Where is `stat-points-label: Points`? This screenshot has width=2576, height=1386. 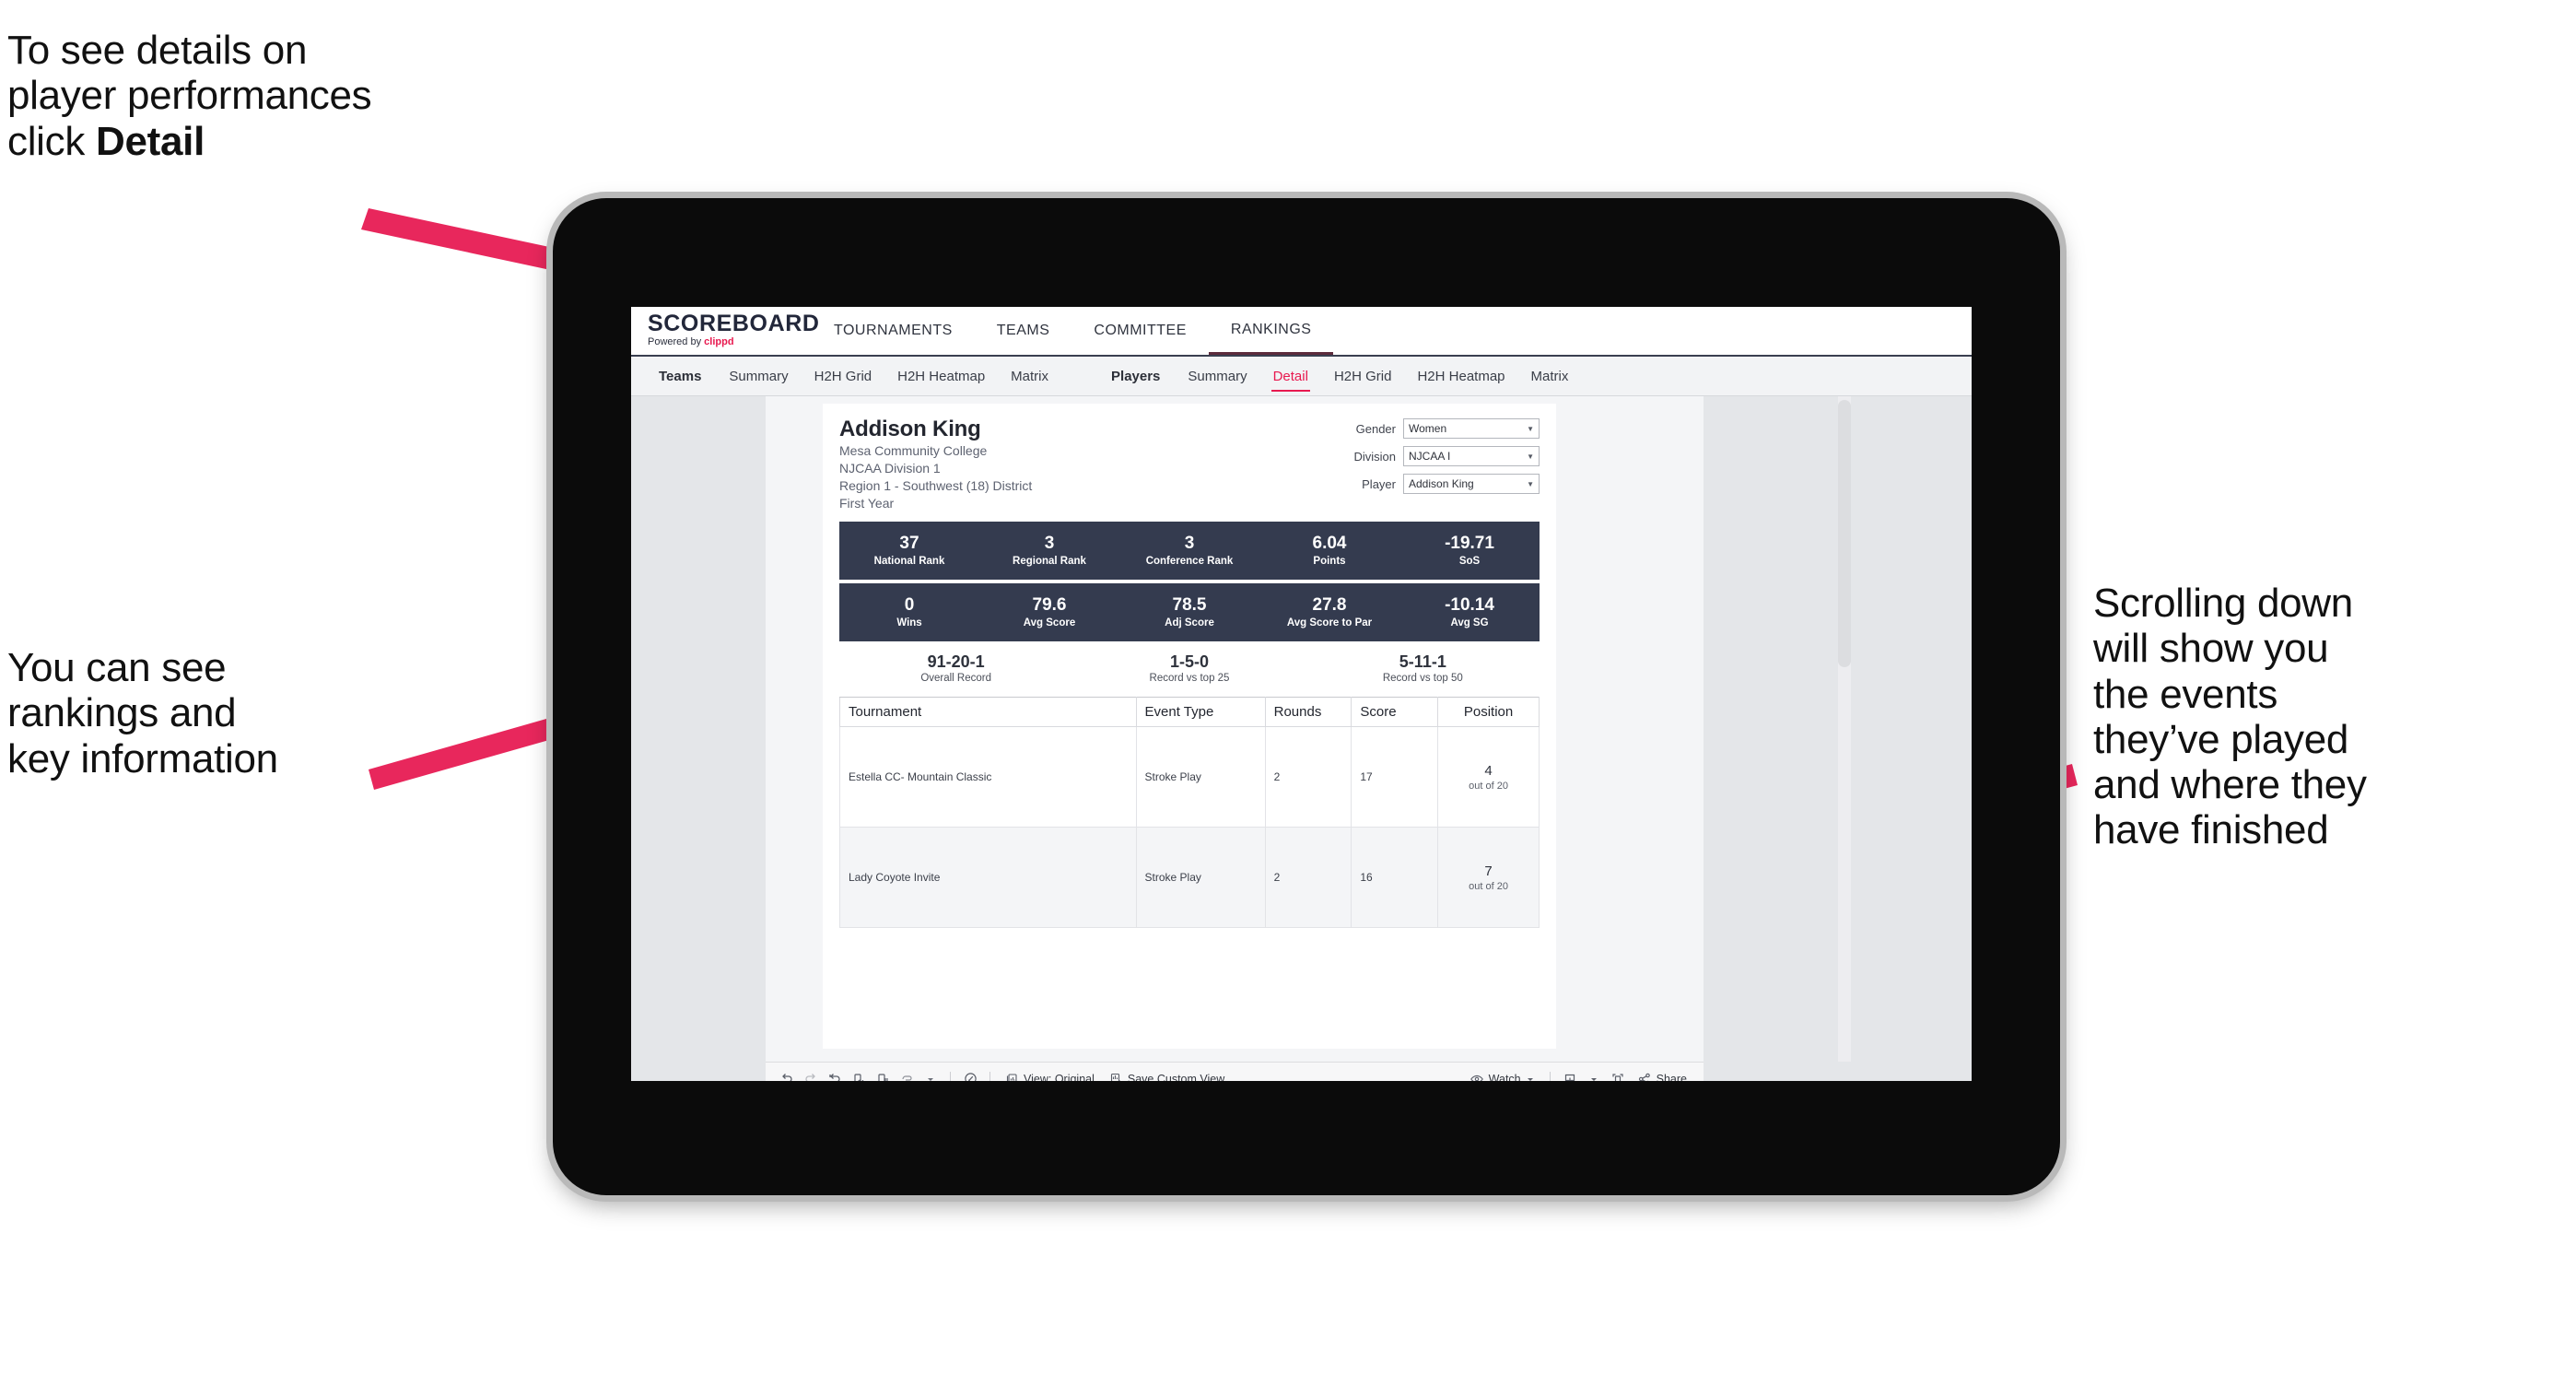
stat-points-label: Points is located at coordinates (1329, 561).